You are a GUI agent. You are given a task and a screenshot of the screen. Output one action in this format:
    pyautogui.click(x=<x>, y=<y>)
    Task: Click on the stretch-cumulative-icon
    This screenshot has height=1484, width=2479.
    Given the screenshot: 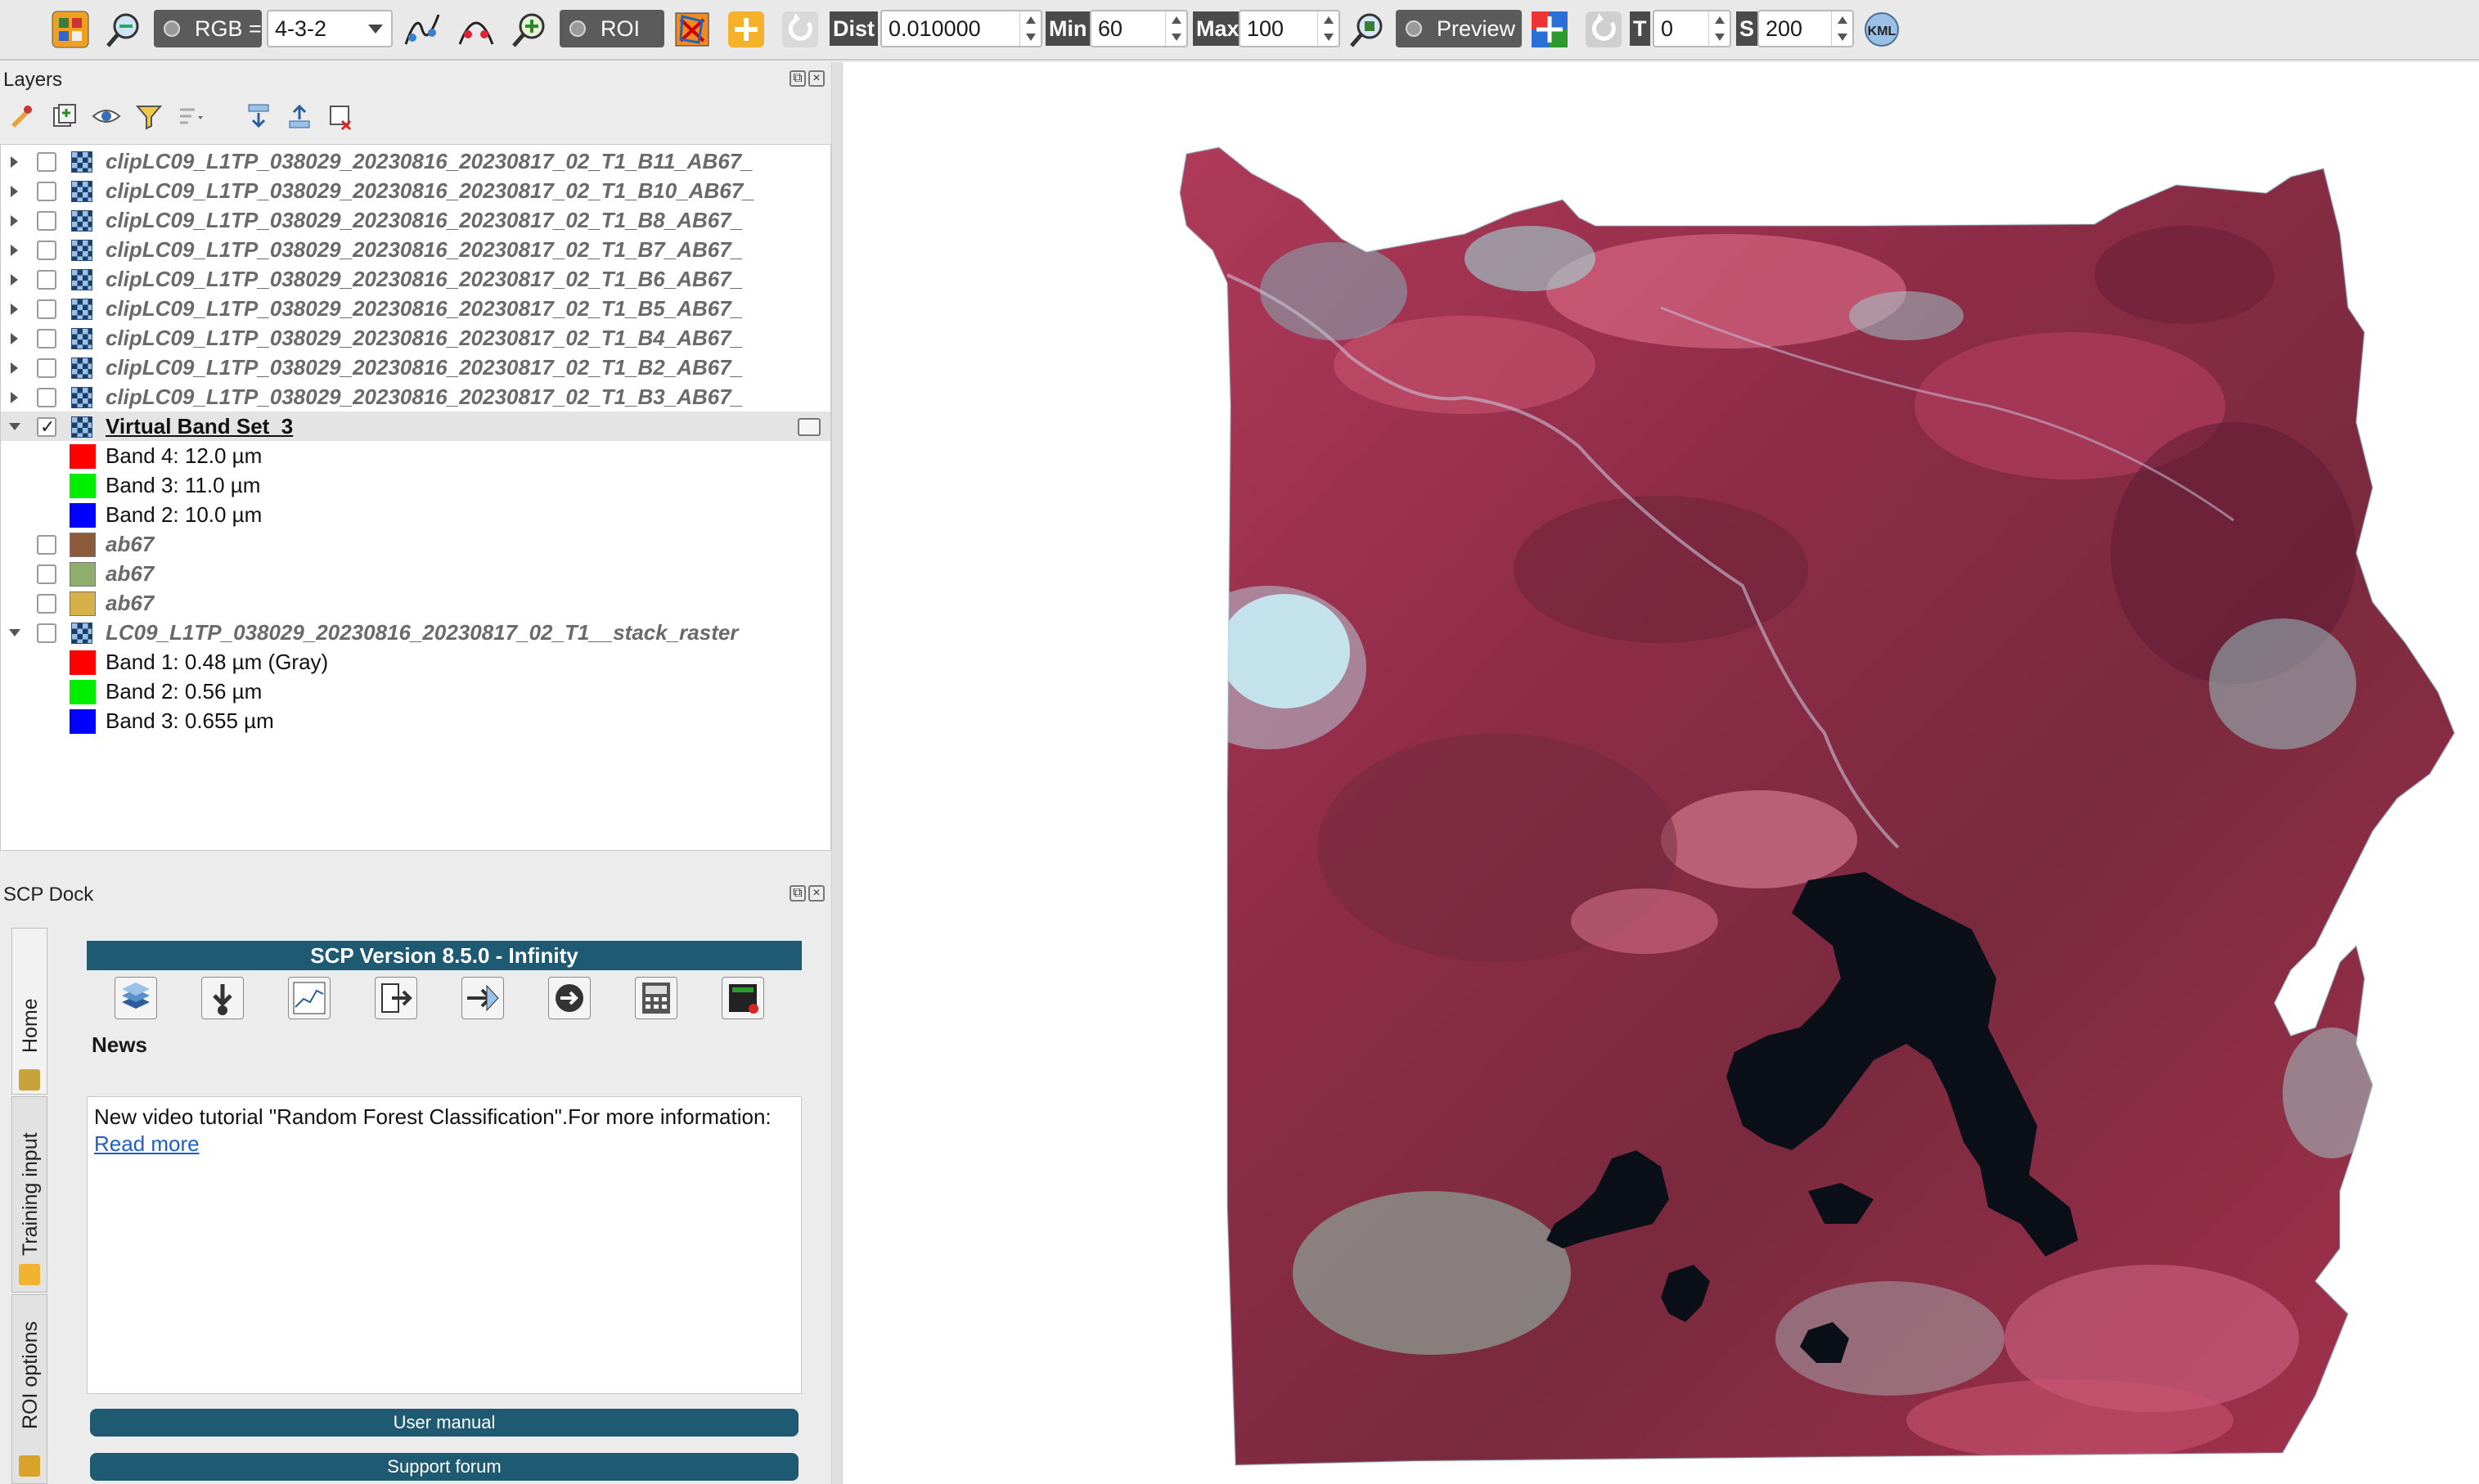 What is the action you would take?
    pyautogui.click(x=422, y=29)
    